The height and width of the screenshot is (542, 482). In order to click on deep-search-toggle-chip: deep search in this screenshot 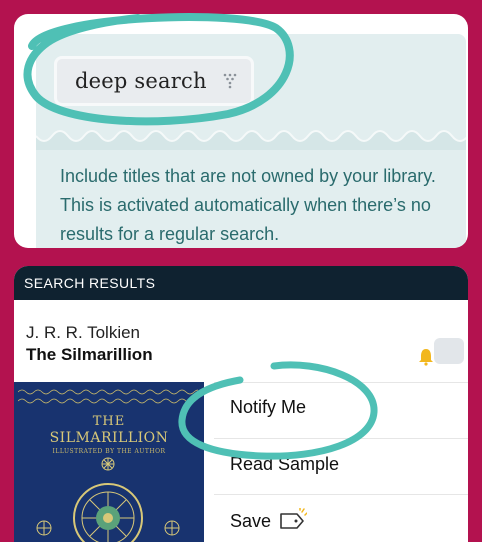, I will do `click(154, 81)`.